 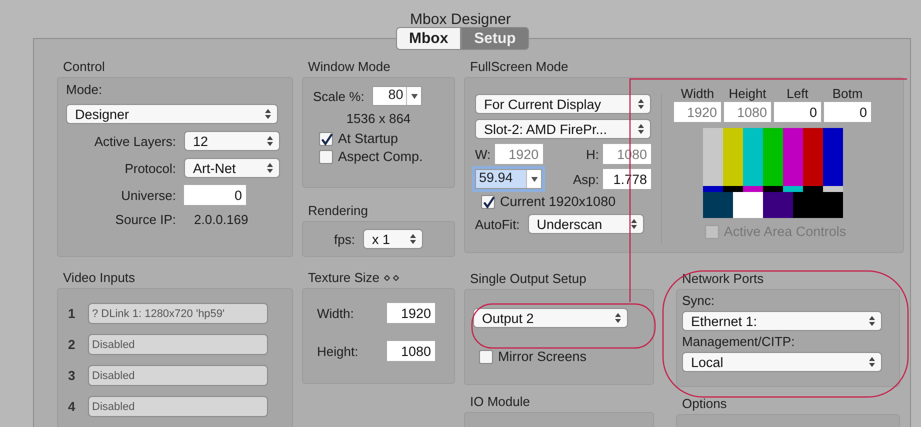 I want to click on input-number: 1, so click(x=72, y=313).